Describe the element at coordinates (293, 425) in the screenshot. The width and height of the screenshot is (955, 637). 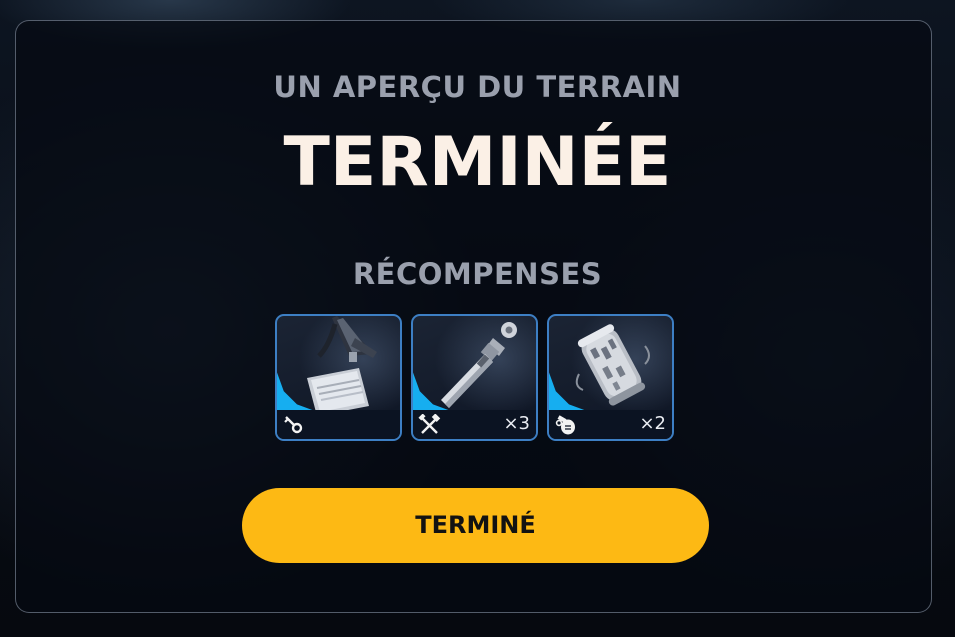
I see `key-icon` at that location.